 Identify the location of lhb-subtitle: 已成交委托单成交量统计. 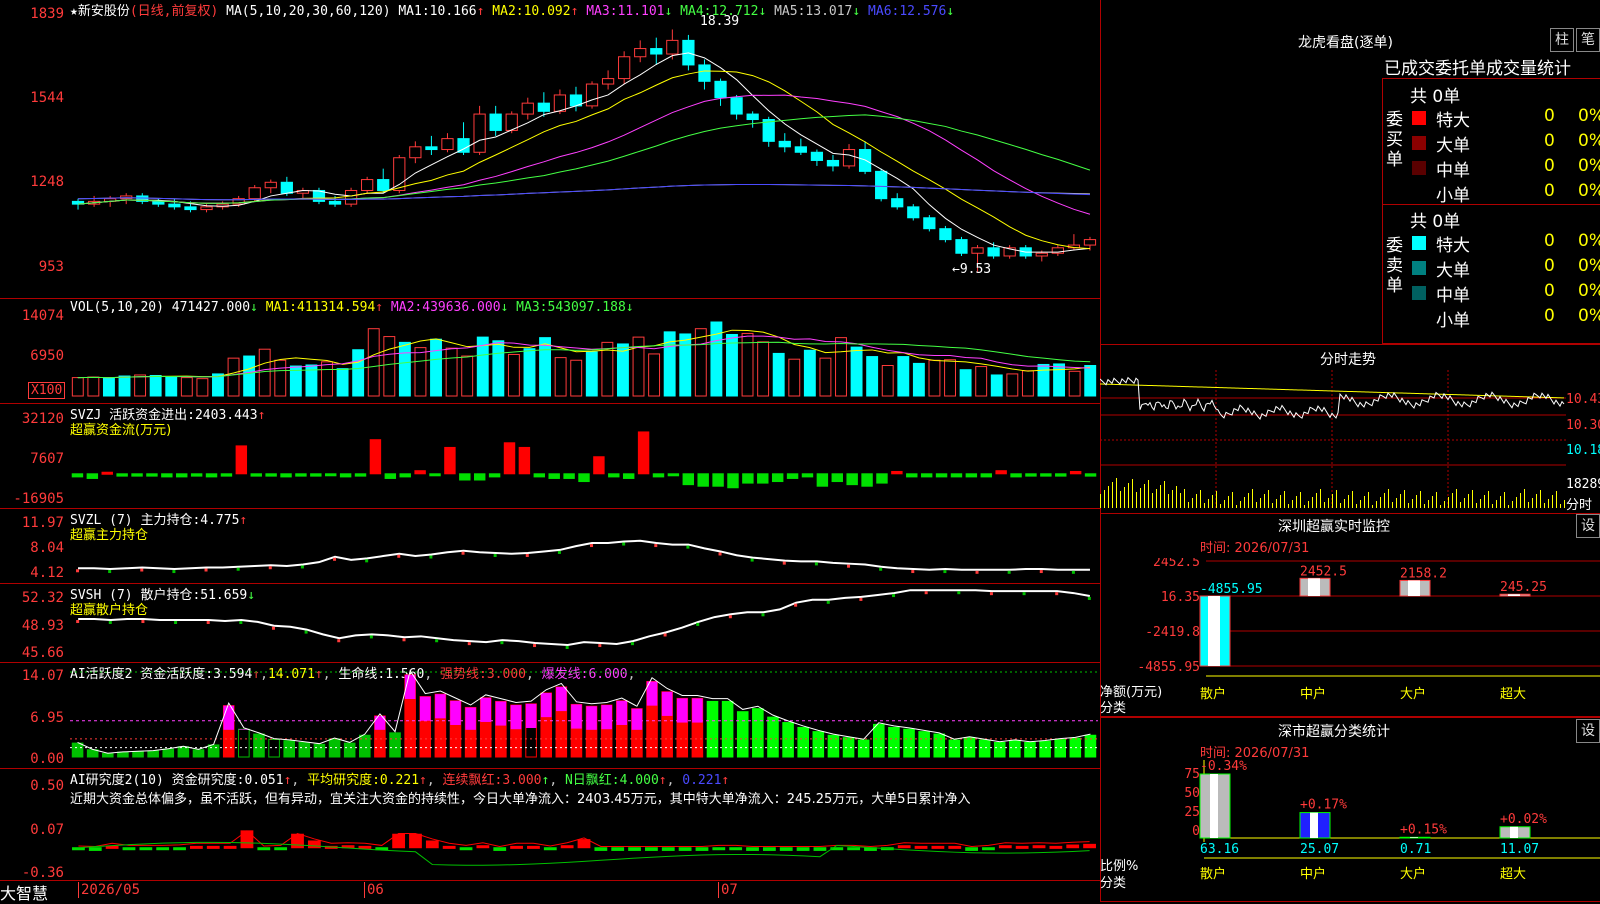
(1477, 69).